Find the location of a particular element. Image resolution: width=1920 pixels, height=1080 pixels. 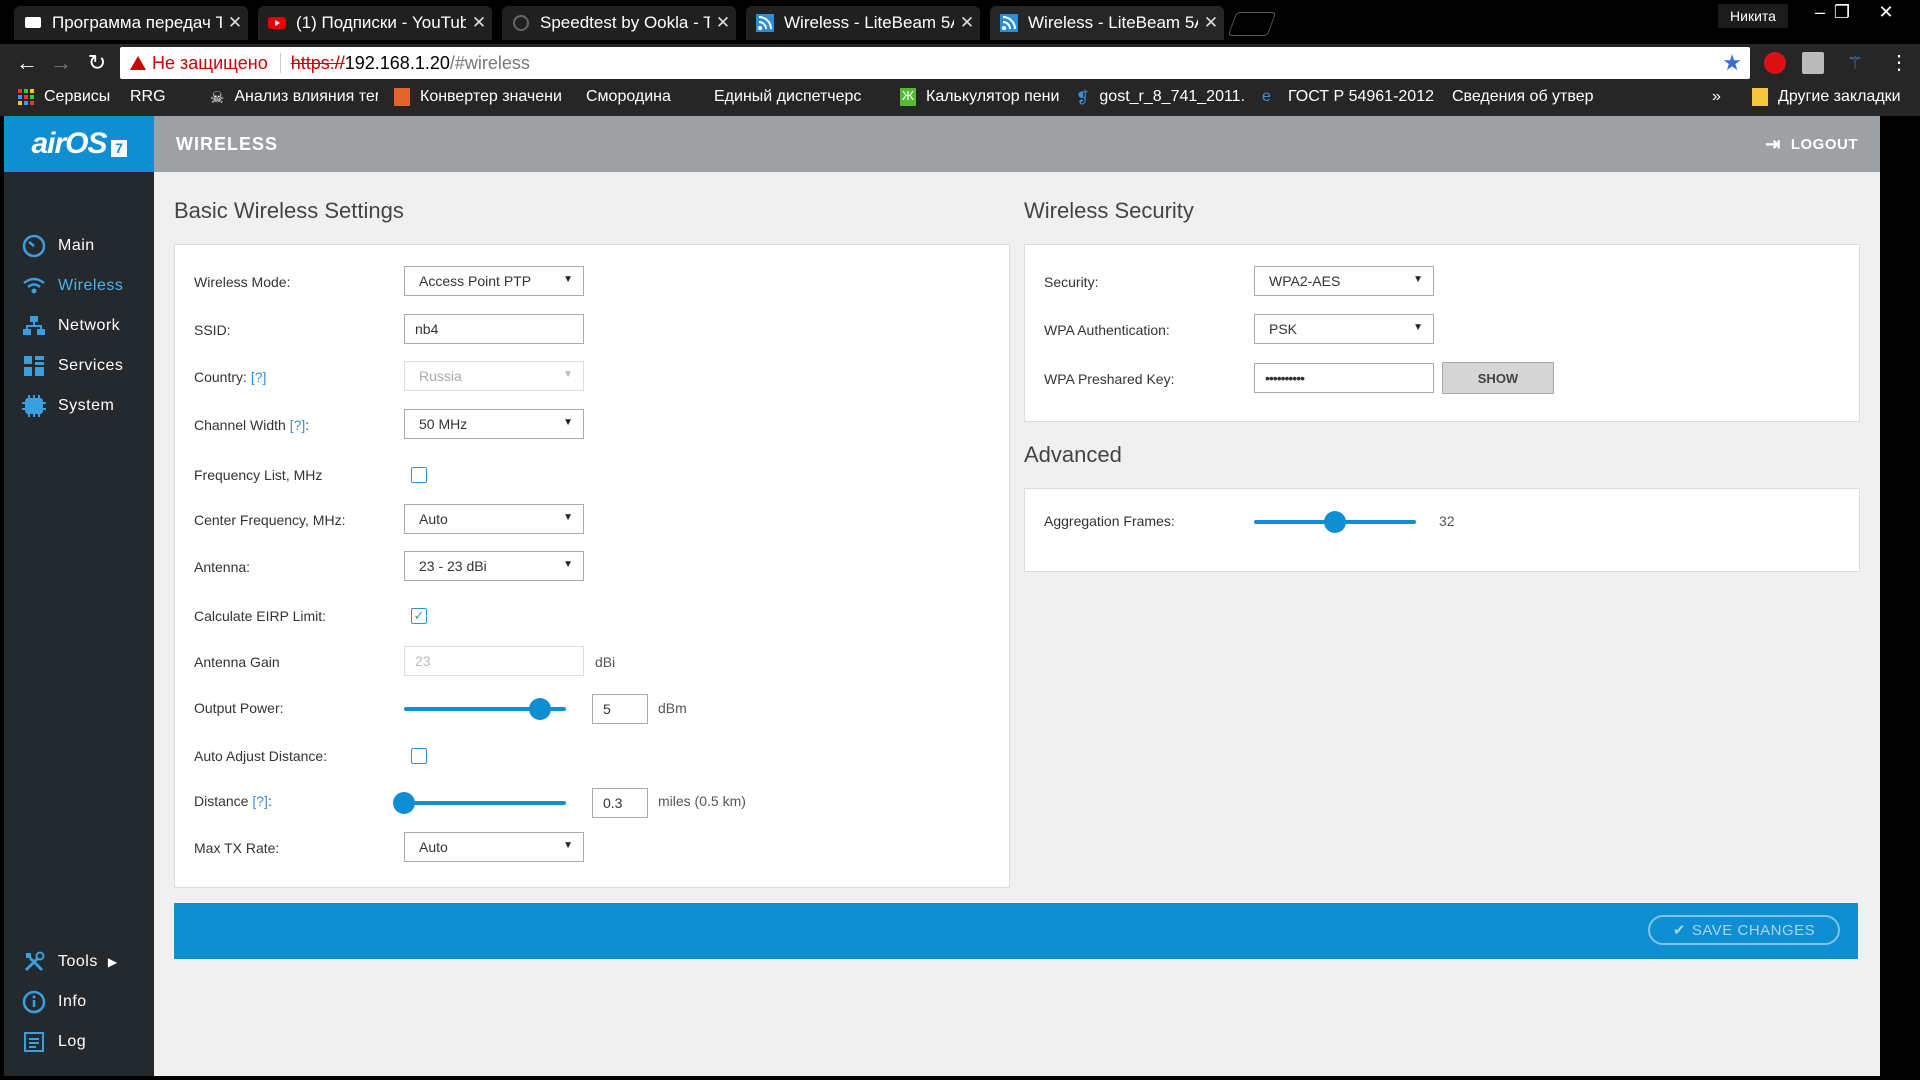

channel-width-select: 50 MHz is located at coordinates (494, 424).